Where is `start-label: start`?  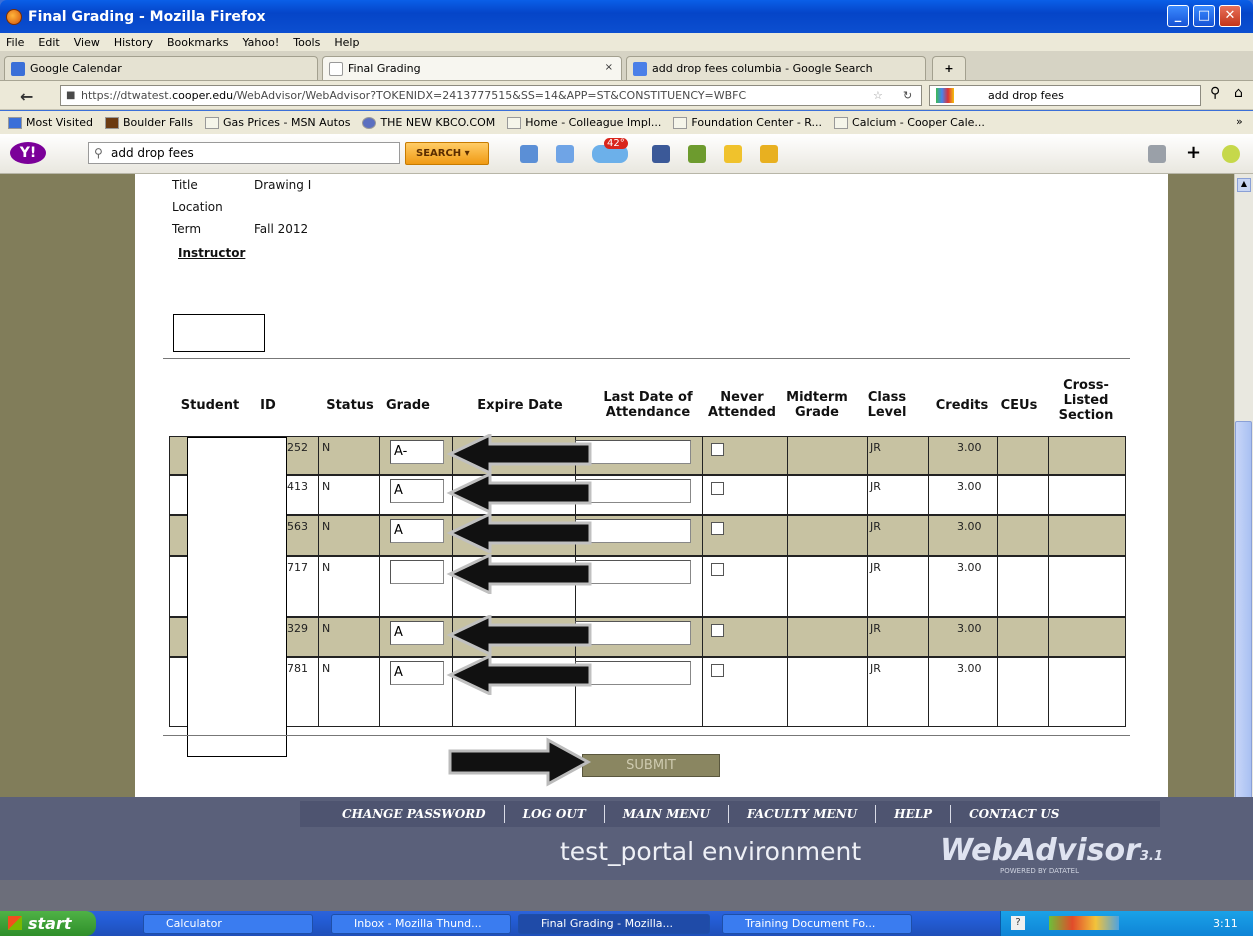
start-label: start is located at coordinates (50, 923).